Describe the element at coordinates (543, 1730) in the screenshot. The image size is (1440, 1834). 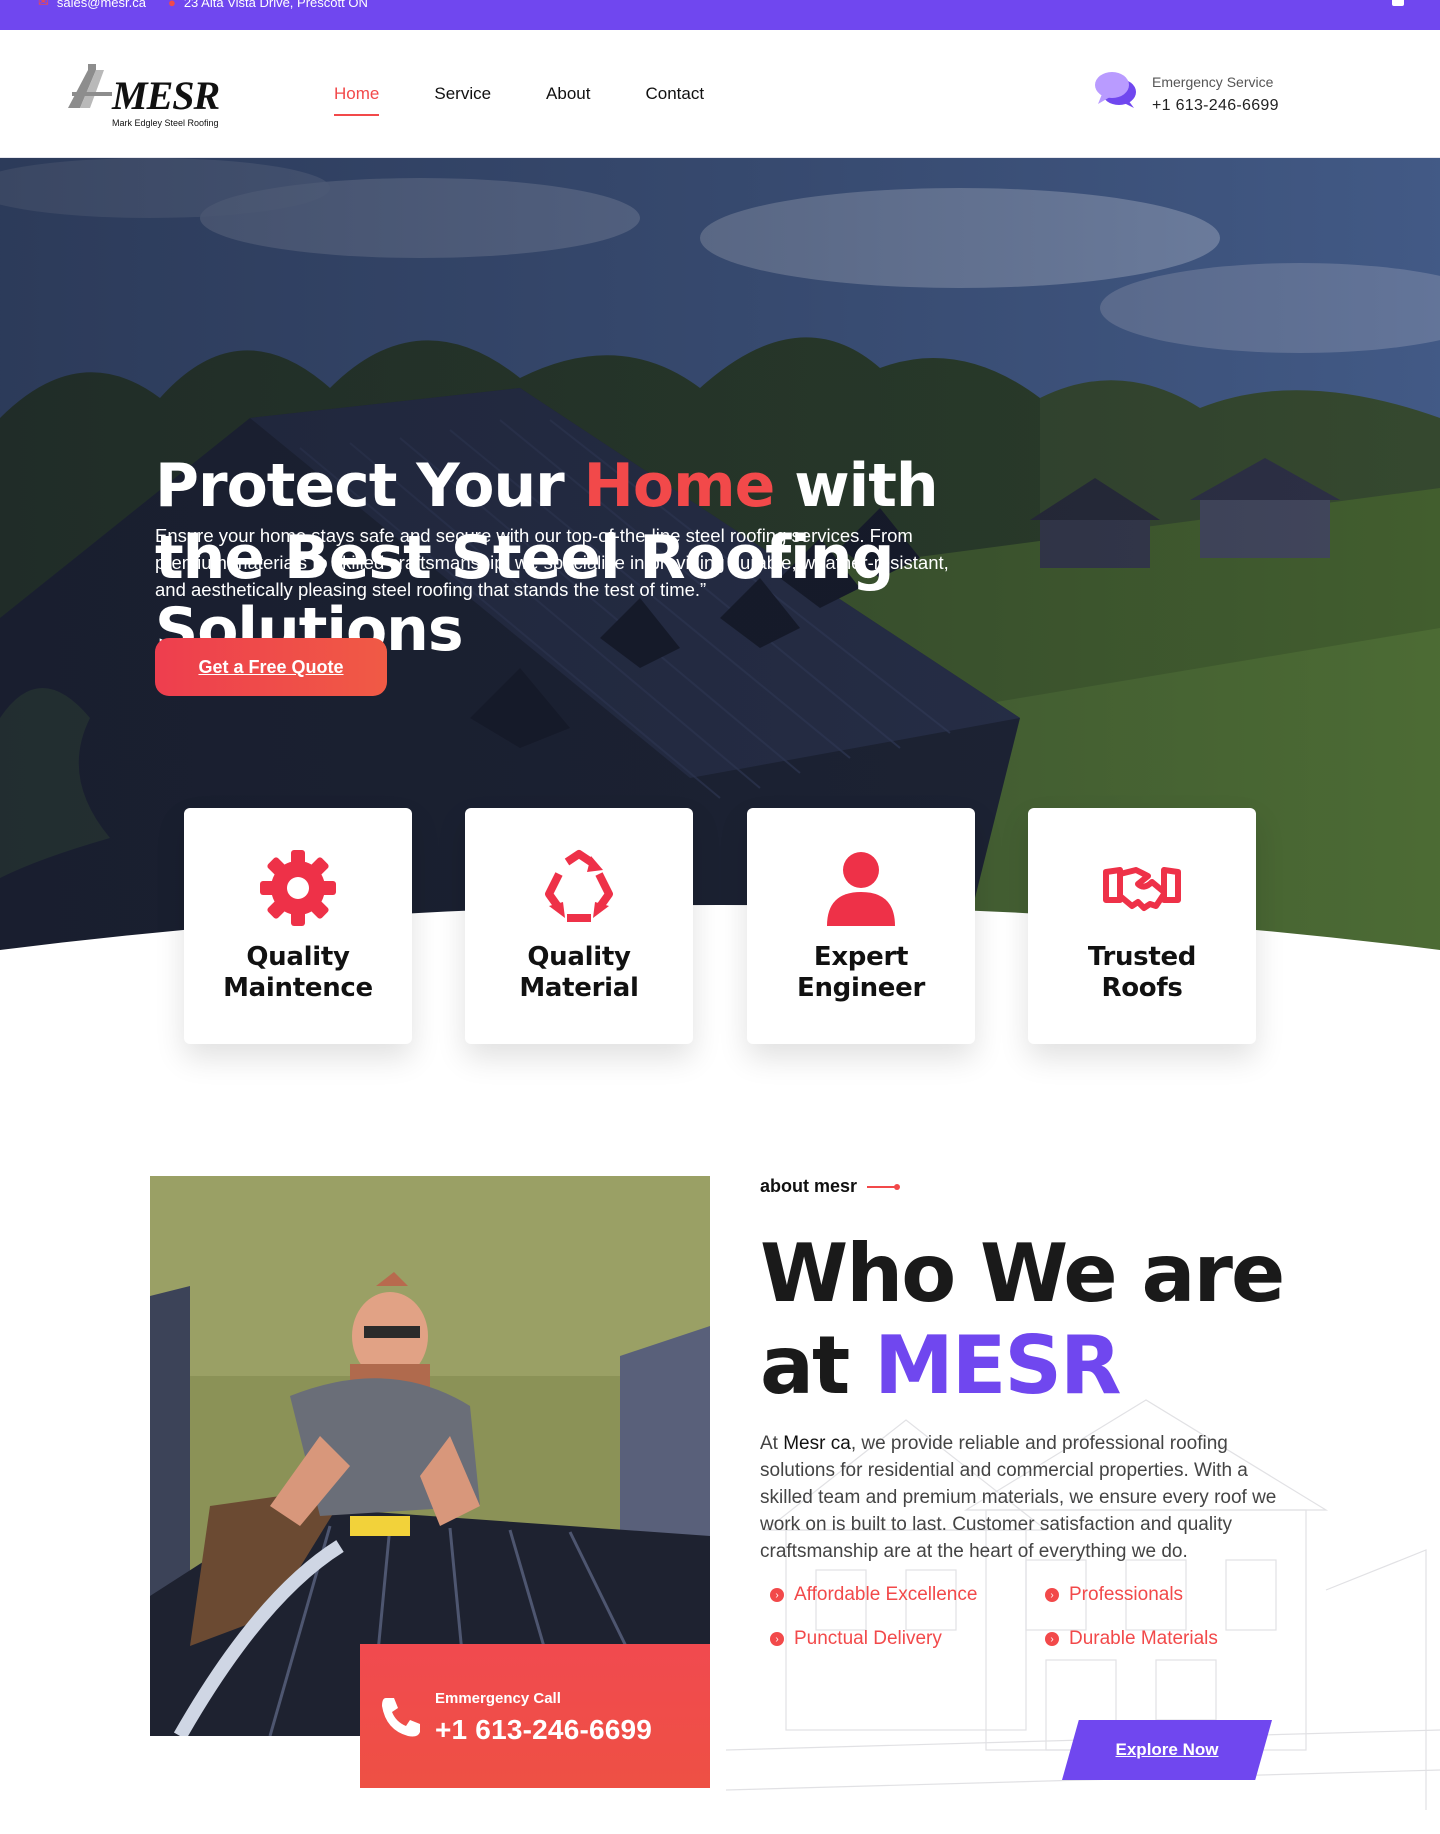
I see `emergency-call-phone: +1 613-246-6699` at that location.